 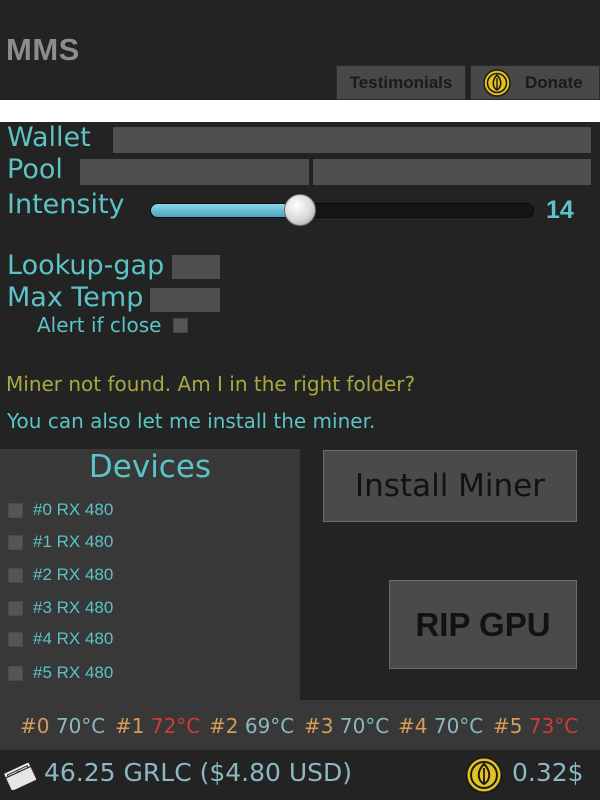 I want to click on device-label: #2 RX 480, so click(x=73, y=574).